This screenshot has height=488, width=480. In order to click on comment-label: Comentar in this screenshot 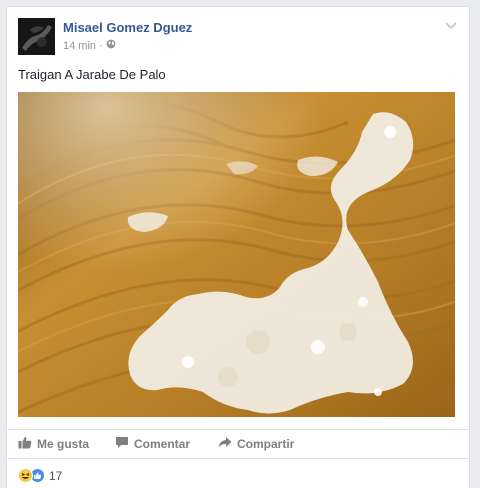, I will do `click(162, 444)`.